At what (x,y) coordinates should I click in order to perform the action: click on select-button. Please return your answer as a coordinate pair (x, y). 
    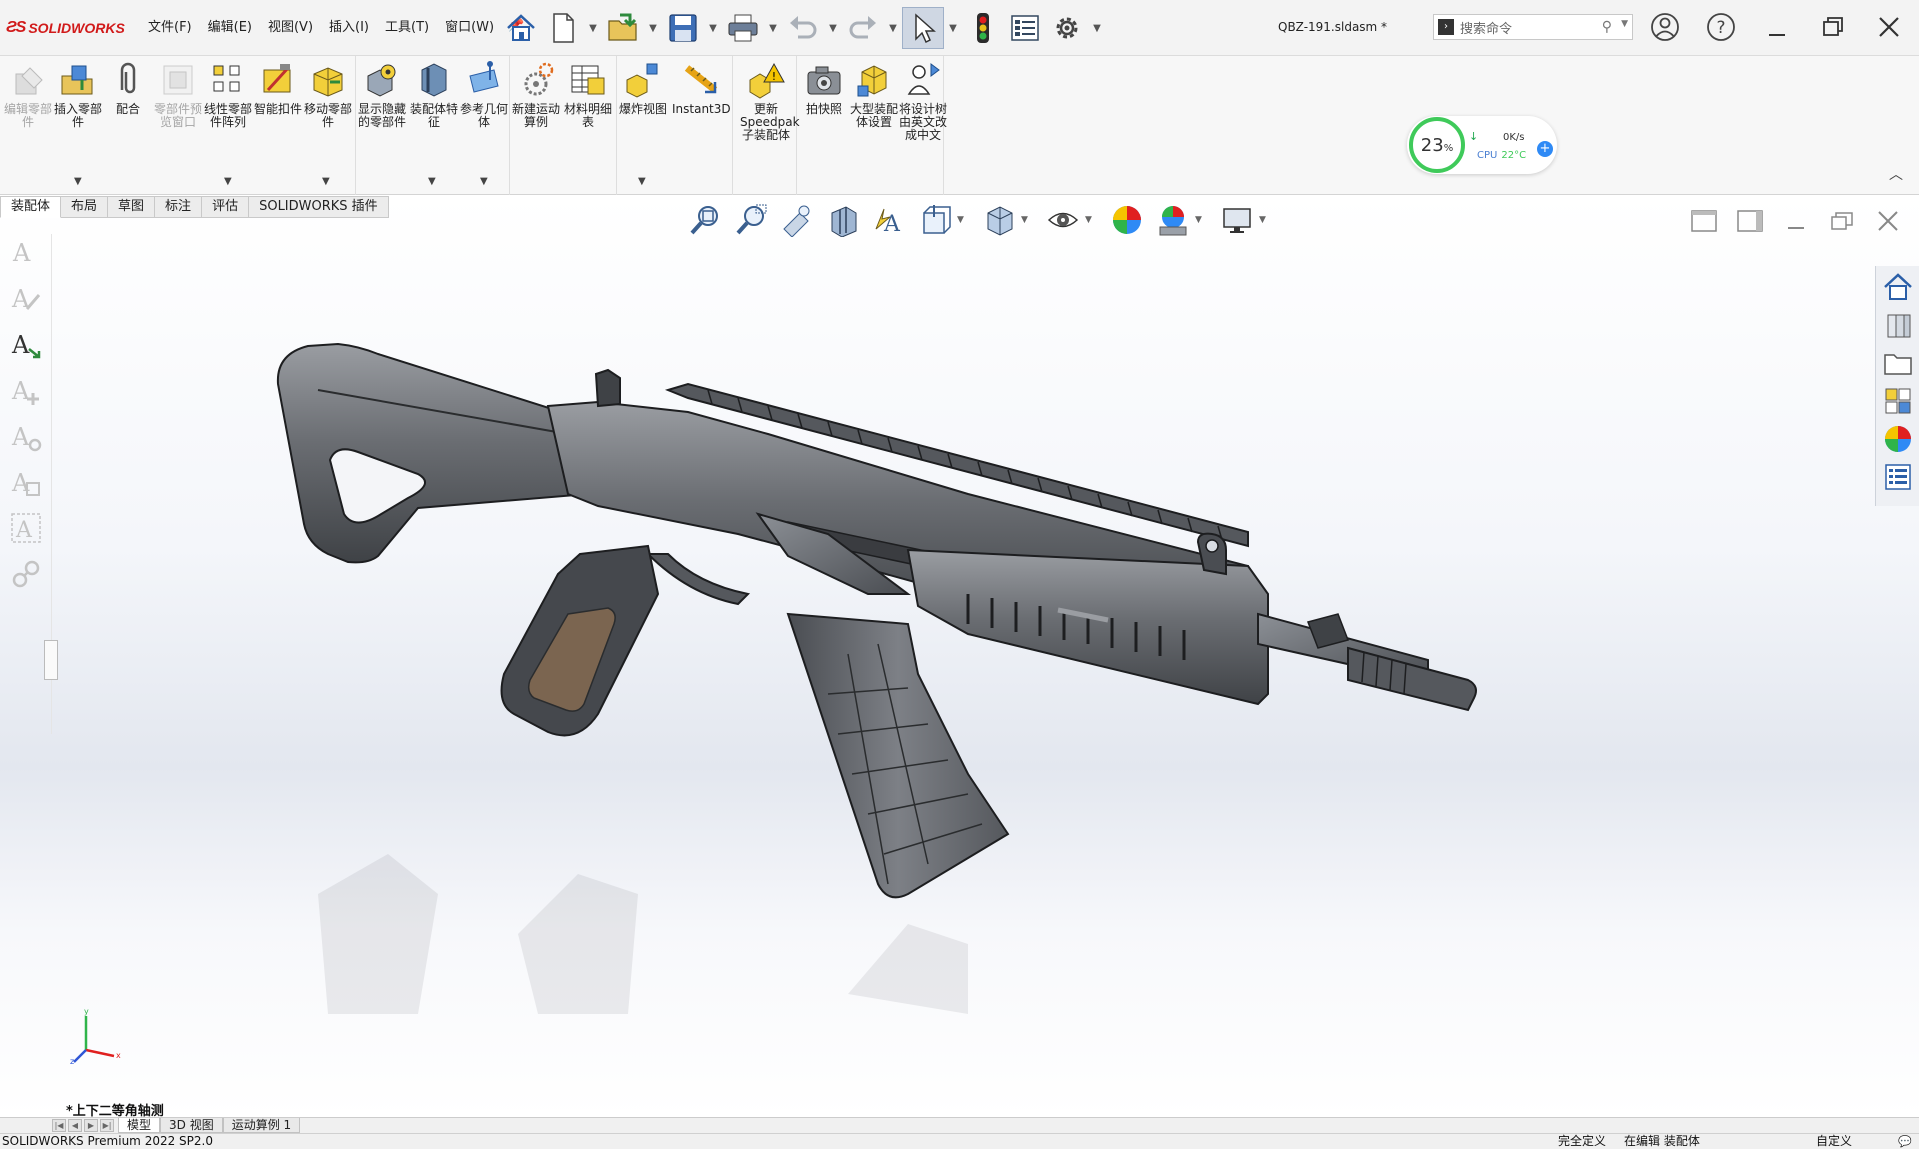
    Looking at the image, I should click on (923, 28).